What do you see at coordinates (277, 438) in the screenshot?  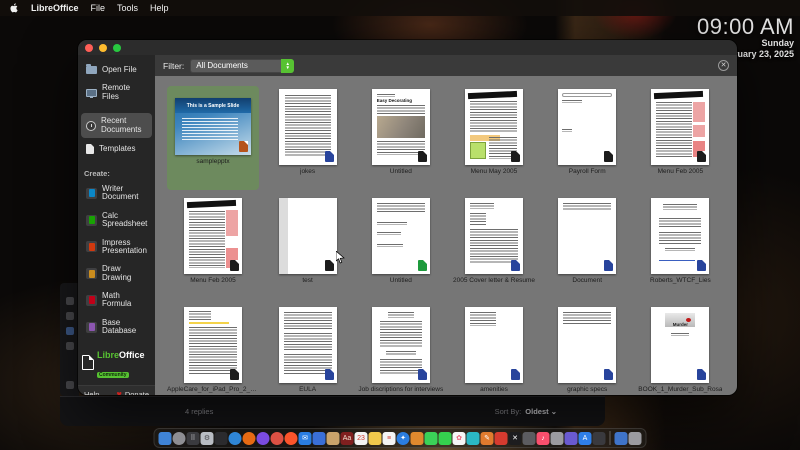 I see `chrome-browser-icon` at bounding box center [277, 438].